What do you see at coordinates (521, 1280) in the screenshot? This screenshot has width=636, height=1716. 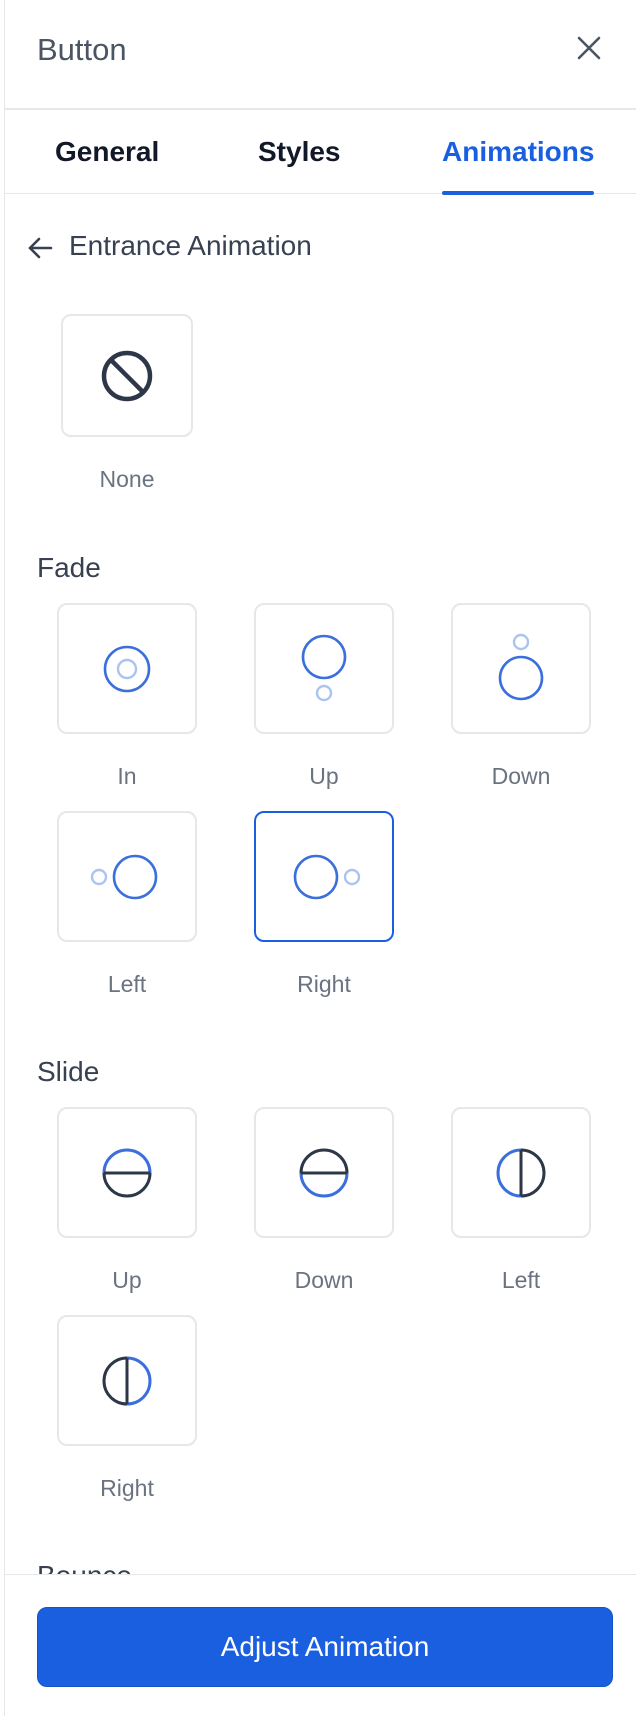 I see `slide-left-label: Left` at bounding box center [521, 1280].